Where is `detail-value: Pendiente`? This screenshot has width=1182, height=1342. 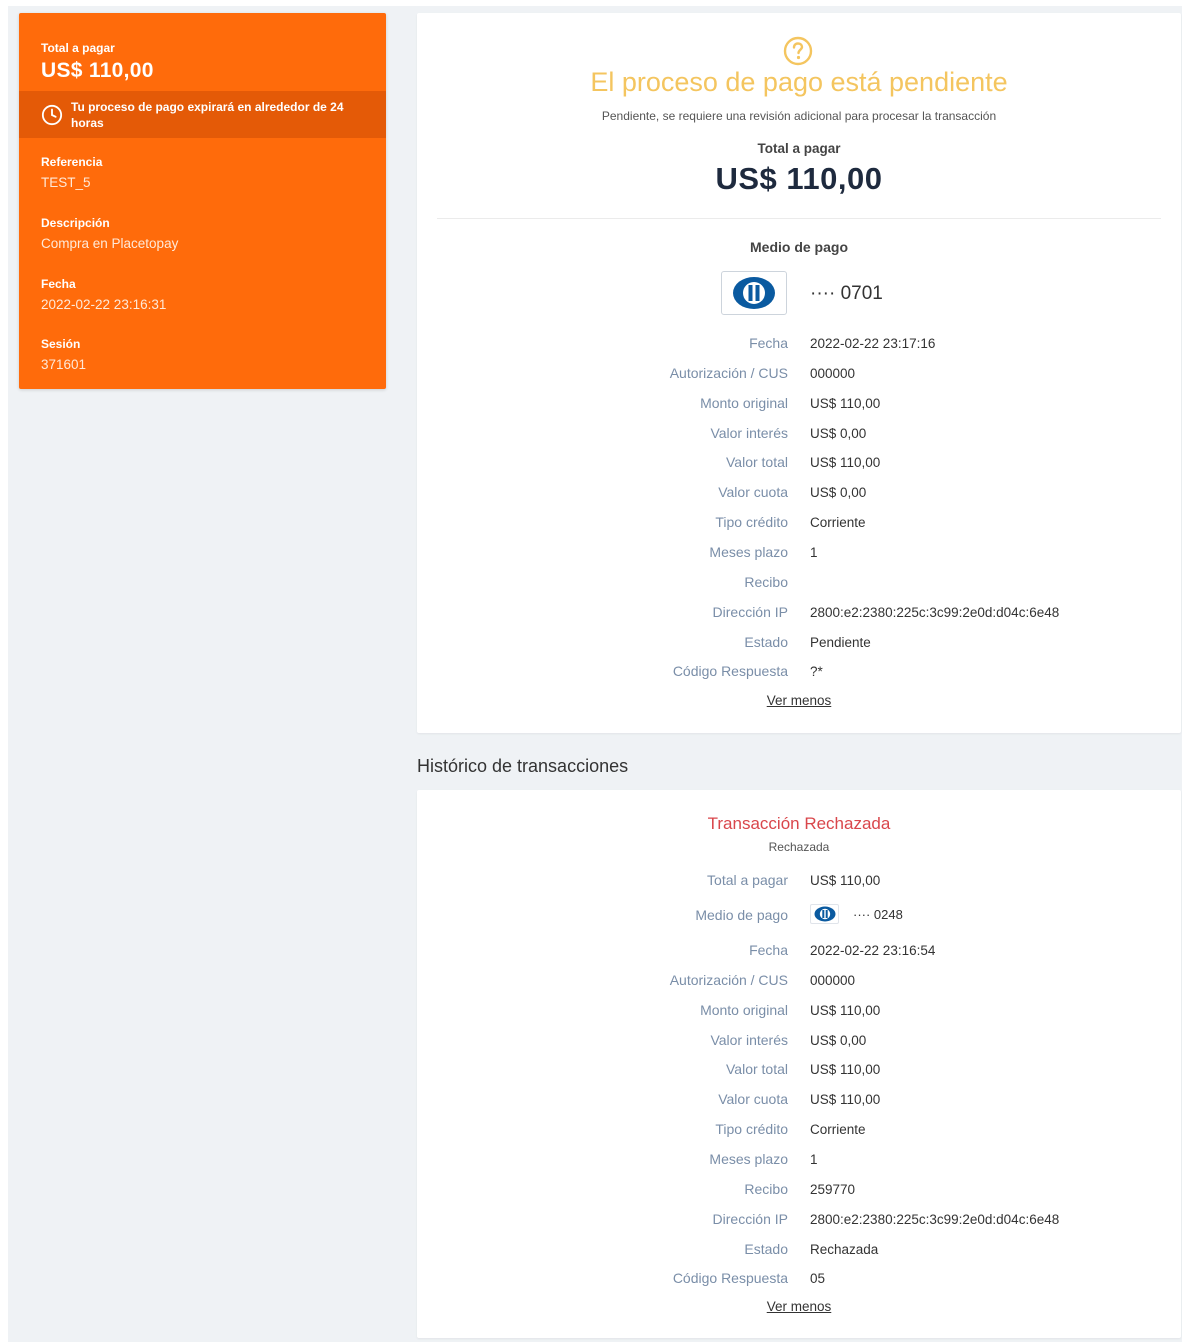
detail-value: Pendiente is located at coordinates (840, 642).